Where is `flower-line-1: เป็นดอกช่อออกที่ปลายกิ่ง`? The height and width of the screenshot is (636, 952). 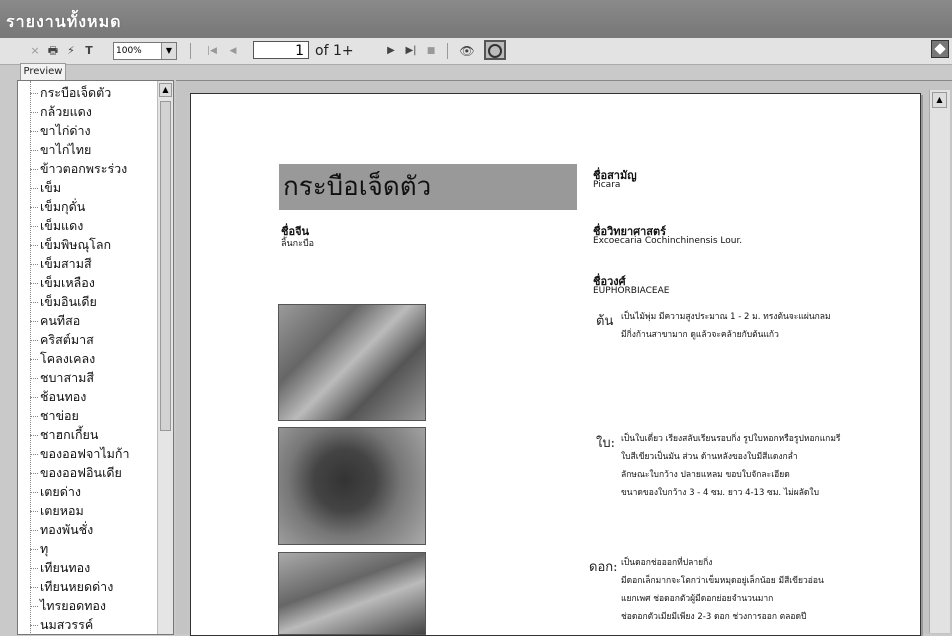
flower-line-1: เป็นดอกช่อออกที่ปลายกิ่ง is located at coordinates (667, 563).